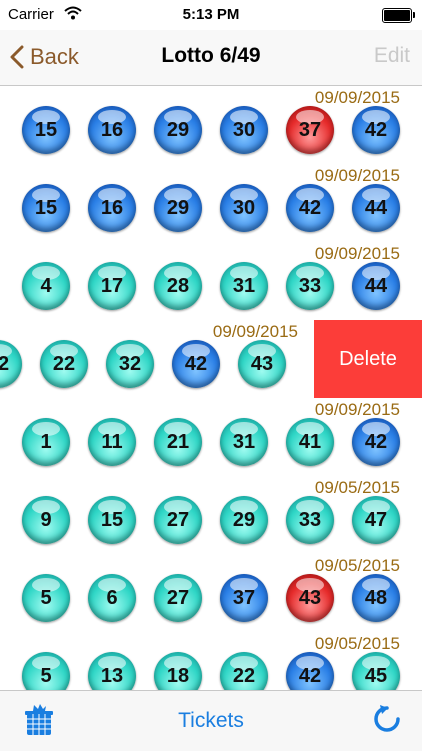  What do you see at coordinates (392, 56) in the screenshot?
I see `edit-button: Edit` at bounding box center [392, 56].